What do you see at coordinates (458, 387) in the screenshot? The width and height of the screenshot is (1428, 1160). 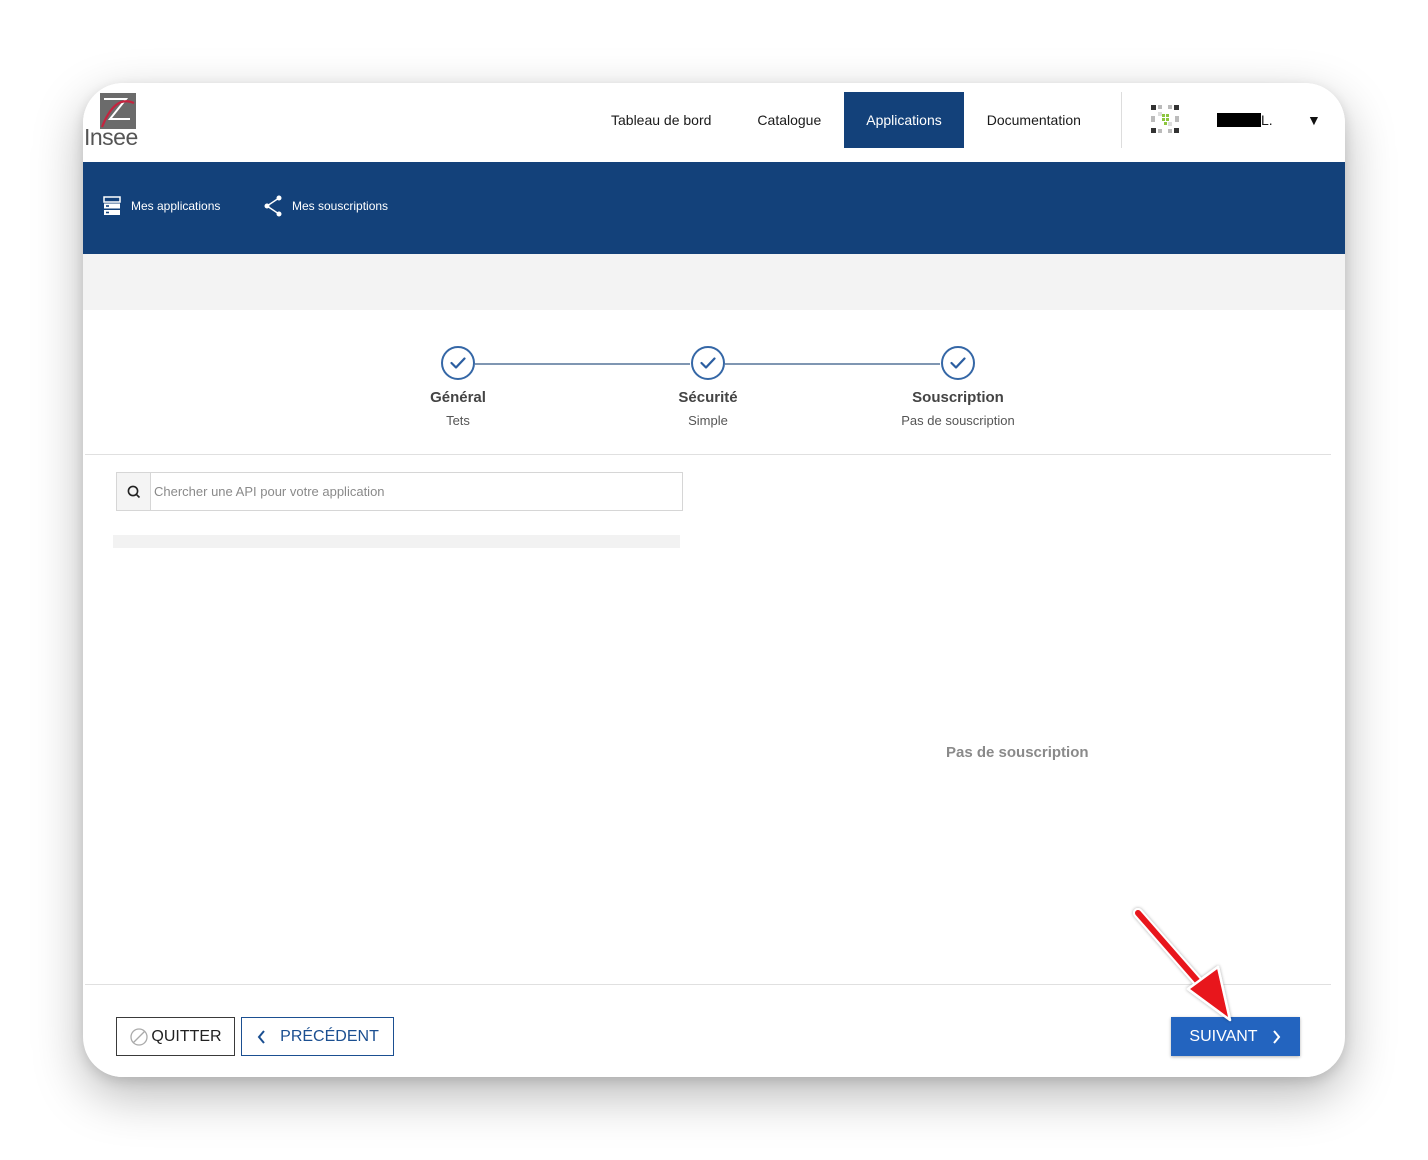 I see `step-general: Général Tets` at bounding box center [458, 387].